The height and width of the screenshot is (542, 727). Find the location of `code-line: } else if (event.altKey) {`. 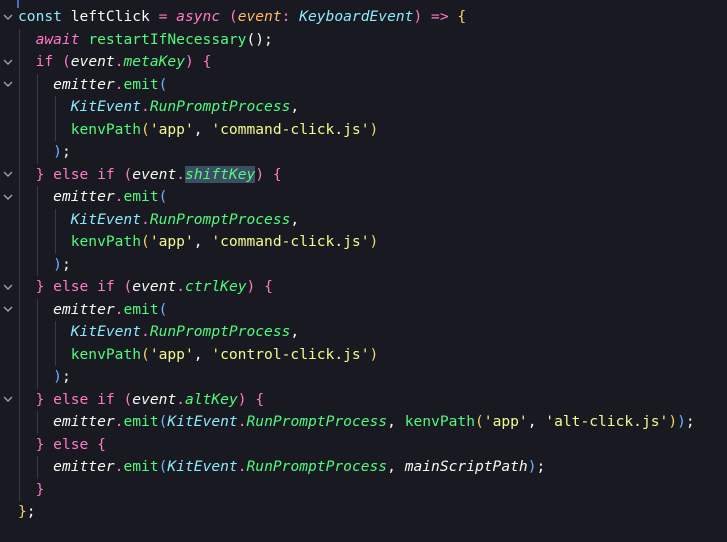

code-line: } else if (event.altKey) { is located at coordinates (141, 400).